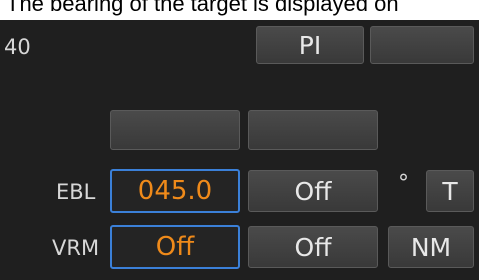 Image resolution: width=479 pixels, height=280 pixels. What do you see at coordinates (17, 47) in the screenshot?
I see `range-value: 40` at bounding box center [17, 47].